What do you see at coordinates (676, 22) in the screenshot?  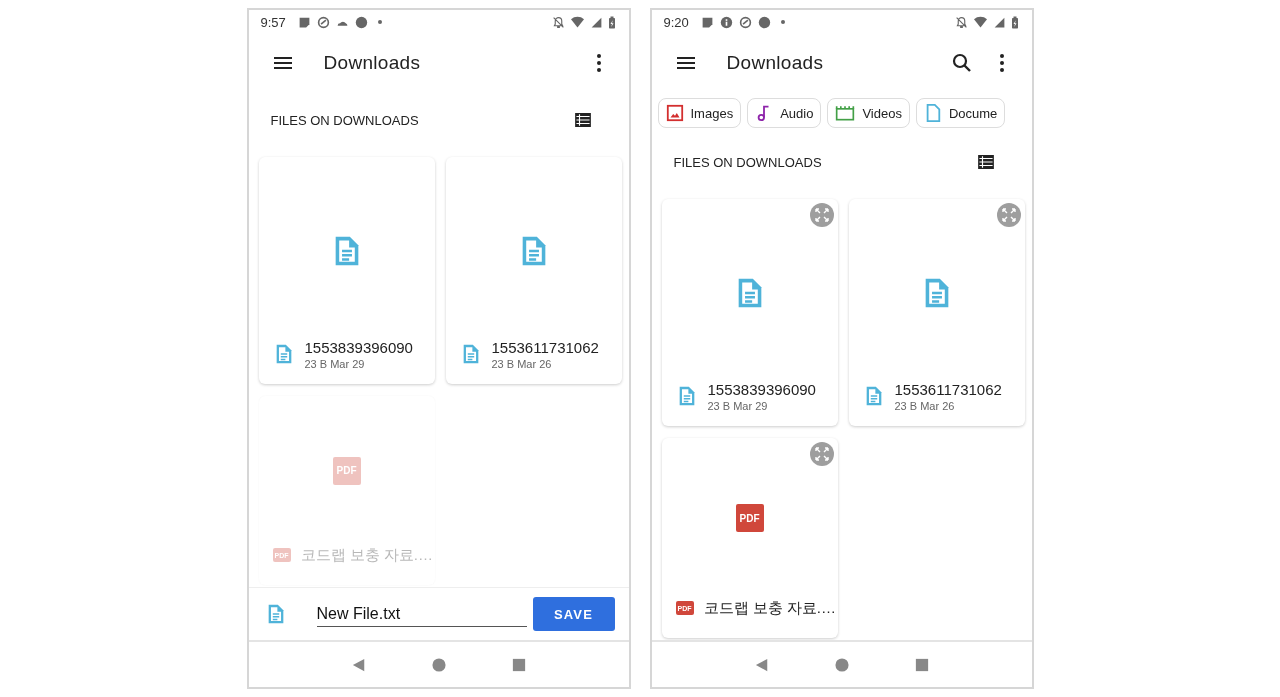 I see `status-time: 9:20` at bounding box center [676, 22].